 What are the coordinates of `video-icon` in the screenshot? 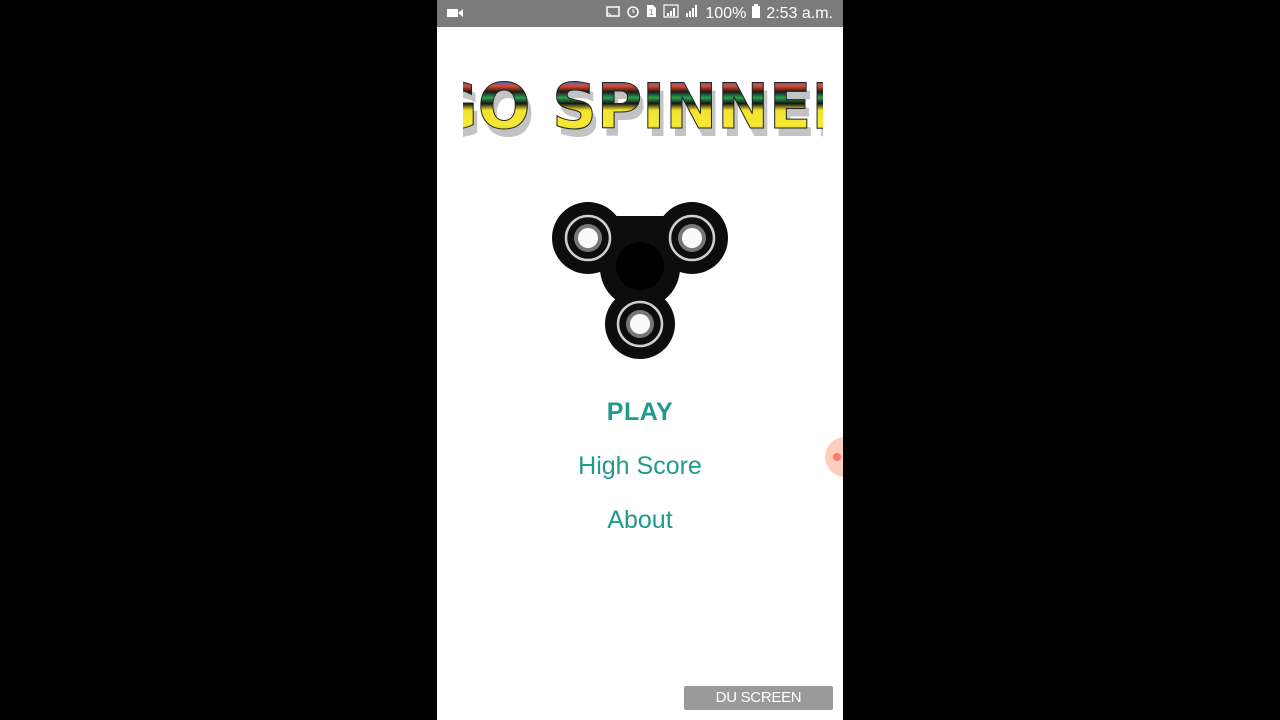 It's located at (455, 15).